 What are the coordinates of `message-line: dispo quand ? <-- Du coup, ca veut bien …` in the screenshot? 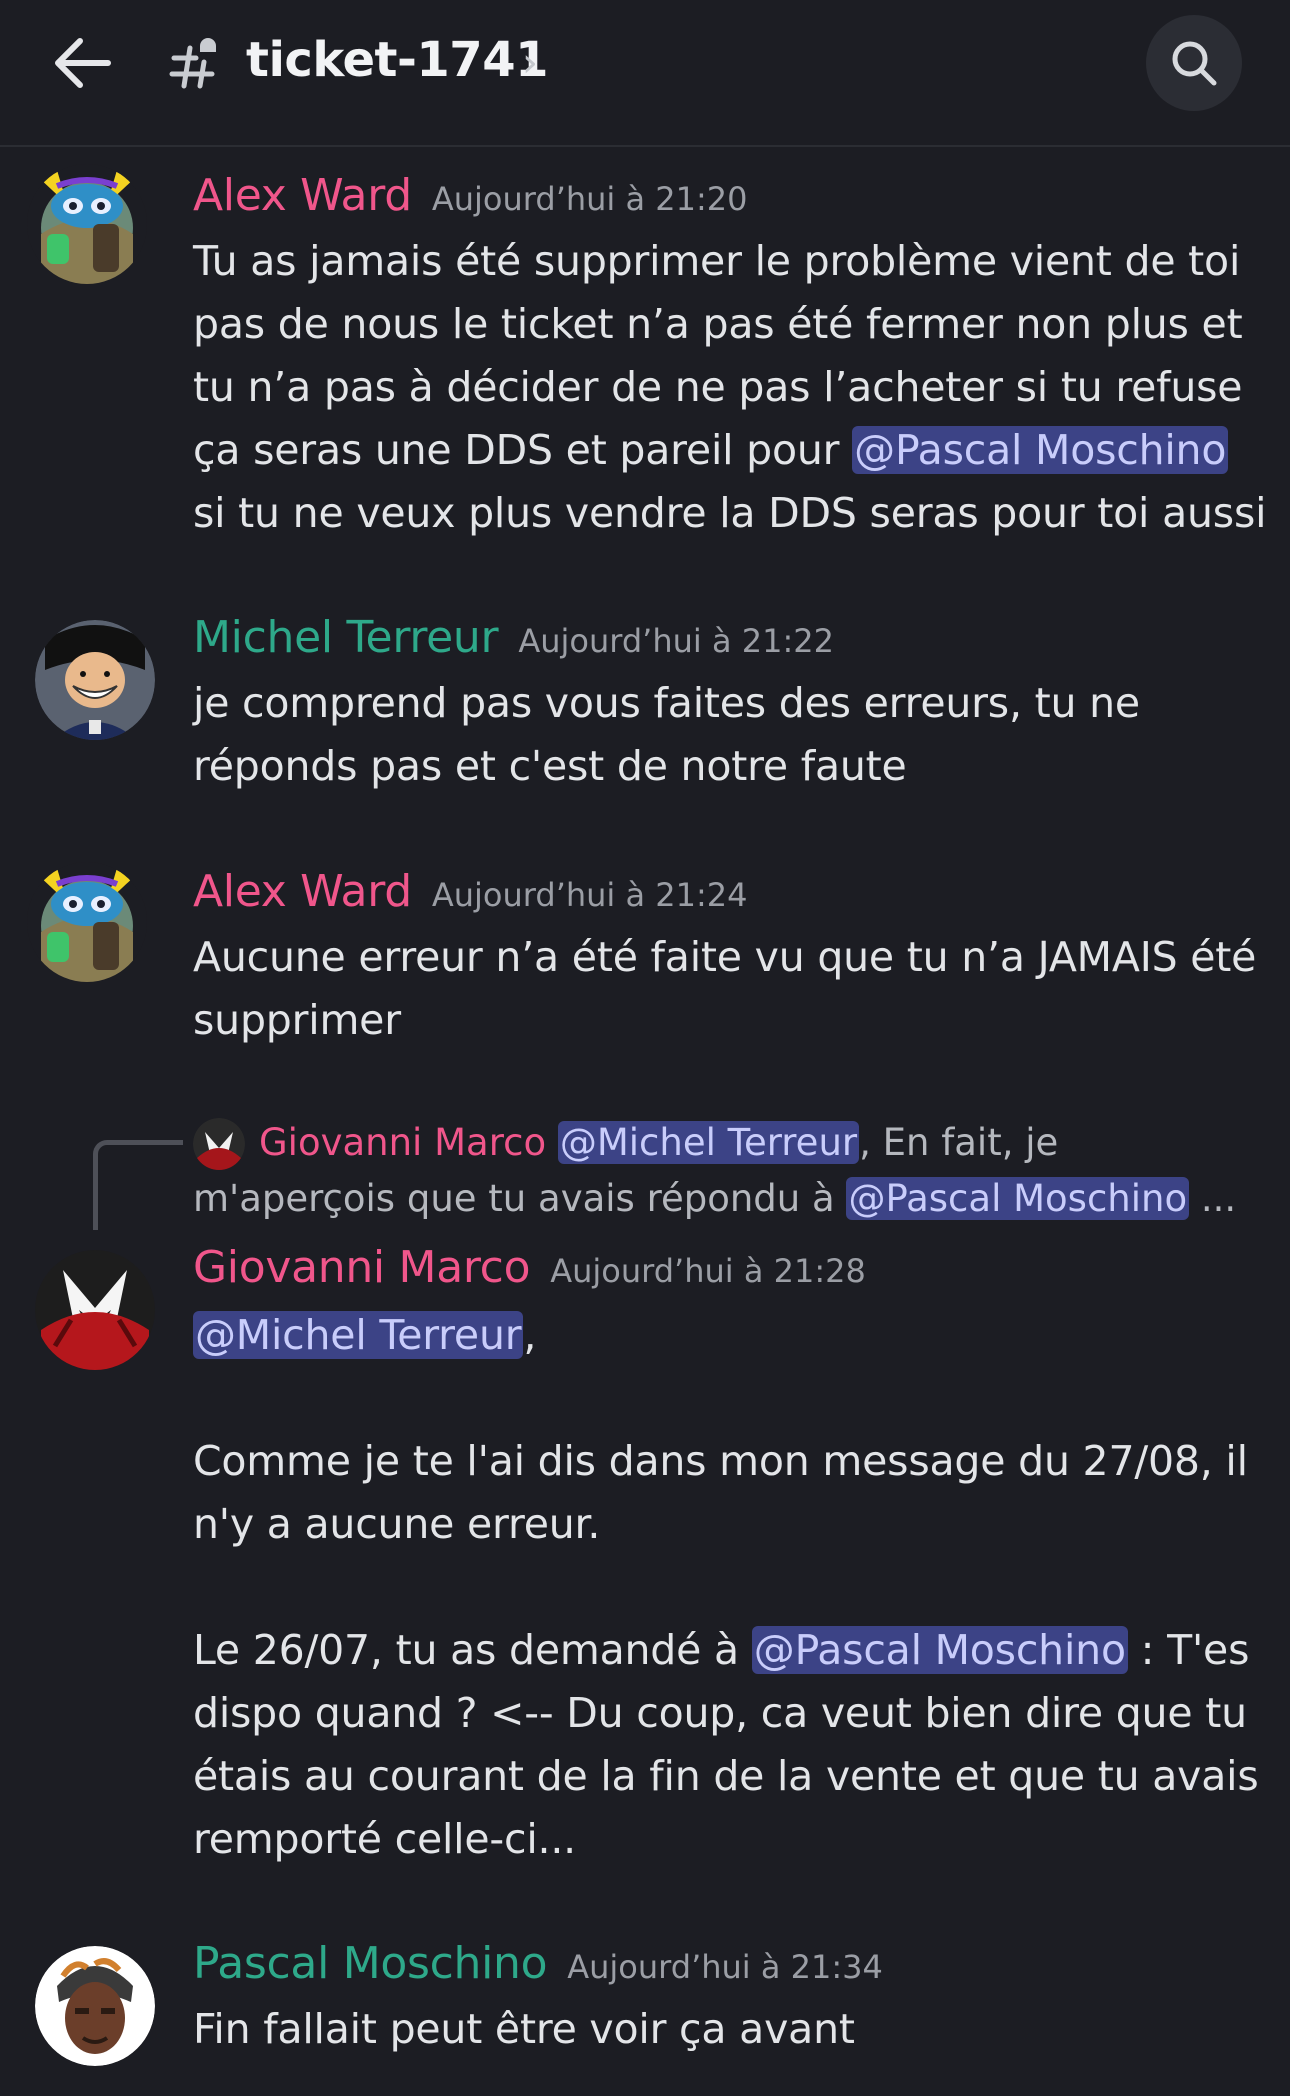 It's located at (720, 1713).